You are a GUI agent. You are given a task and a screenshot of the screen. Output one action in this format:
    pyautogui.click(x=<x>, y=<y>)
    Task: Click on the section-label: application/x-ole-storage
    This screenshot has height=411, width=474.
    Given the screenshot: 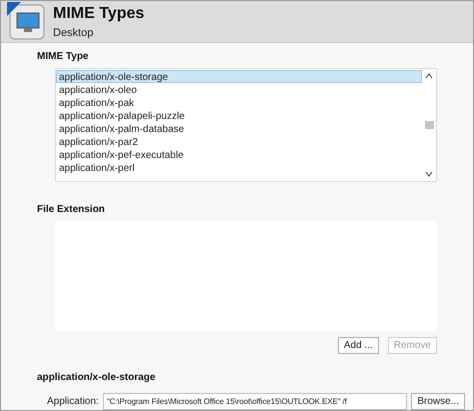 What is the action you would take?
    pyautogui.click(x=96, y=377)
    